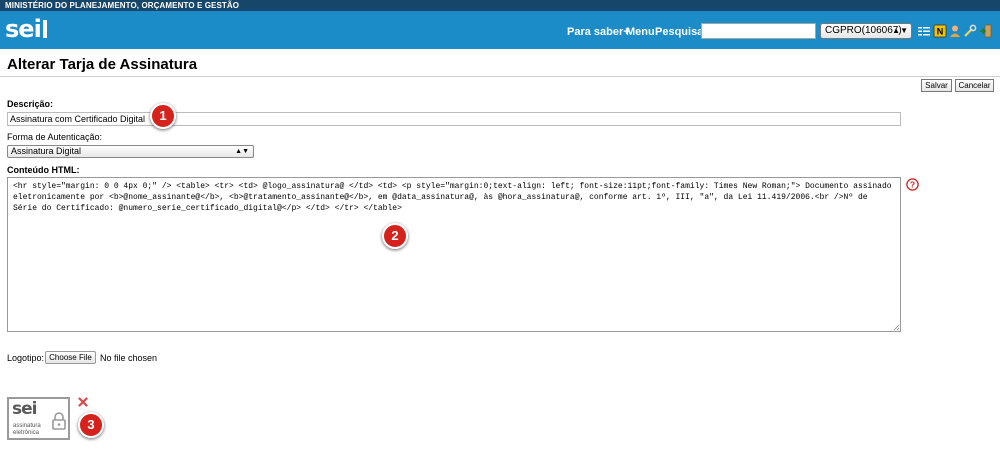  What do you see at coordinates (27, 426) in the screenshot?
I see `seal-line-1: assinatura` at bounding box center [27, 426].